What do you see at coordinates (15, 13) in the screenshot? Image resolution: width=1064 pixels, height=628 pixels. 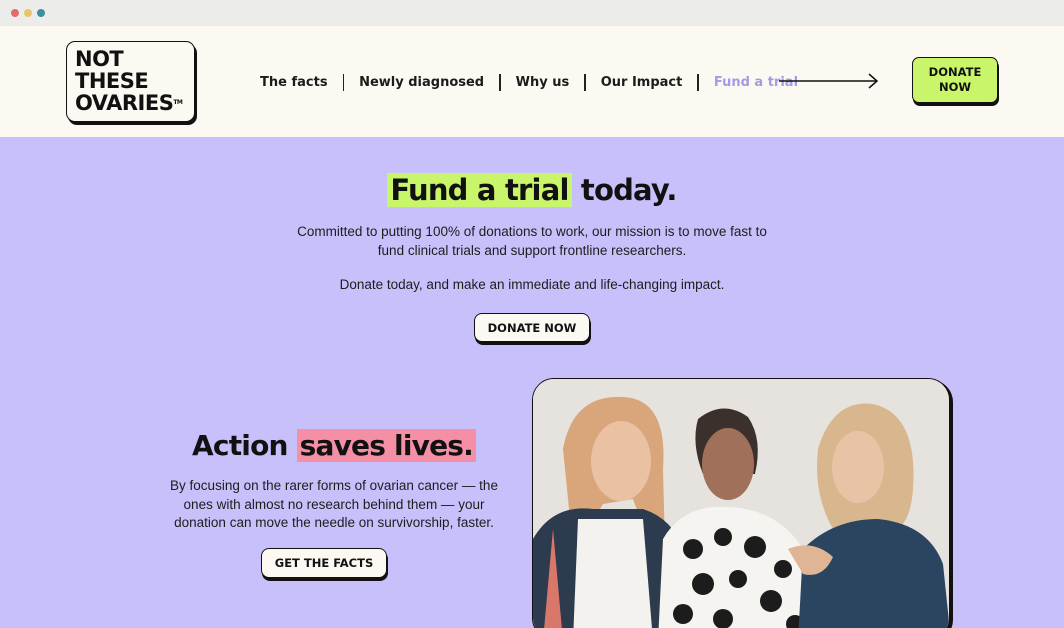 I see `close-window-icon` at bounding box center [15, 13].